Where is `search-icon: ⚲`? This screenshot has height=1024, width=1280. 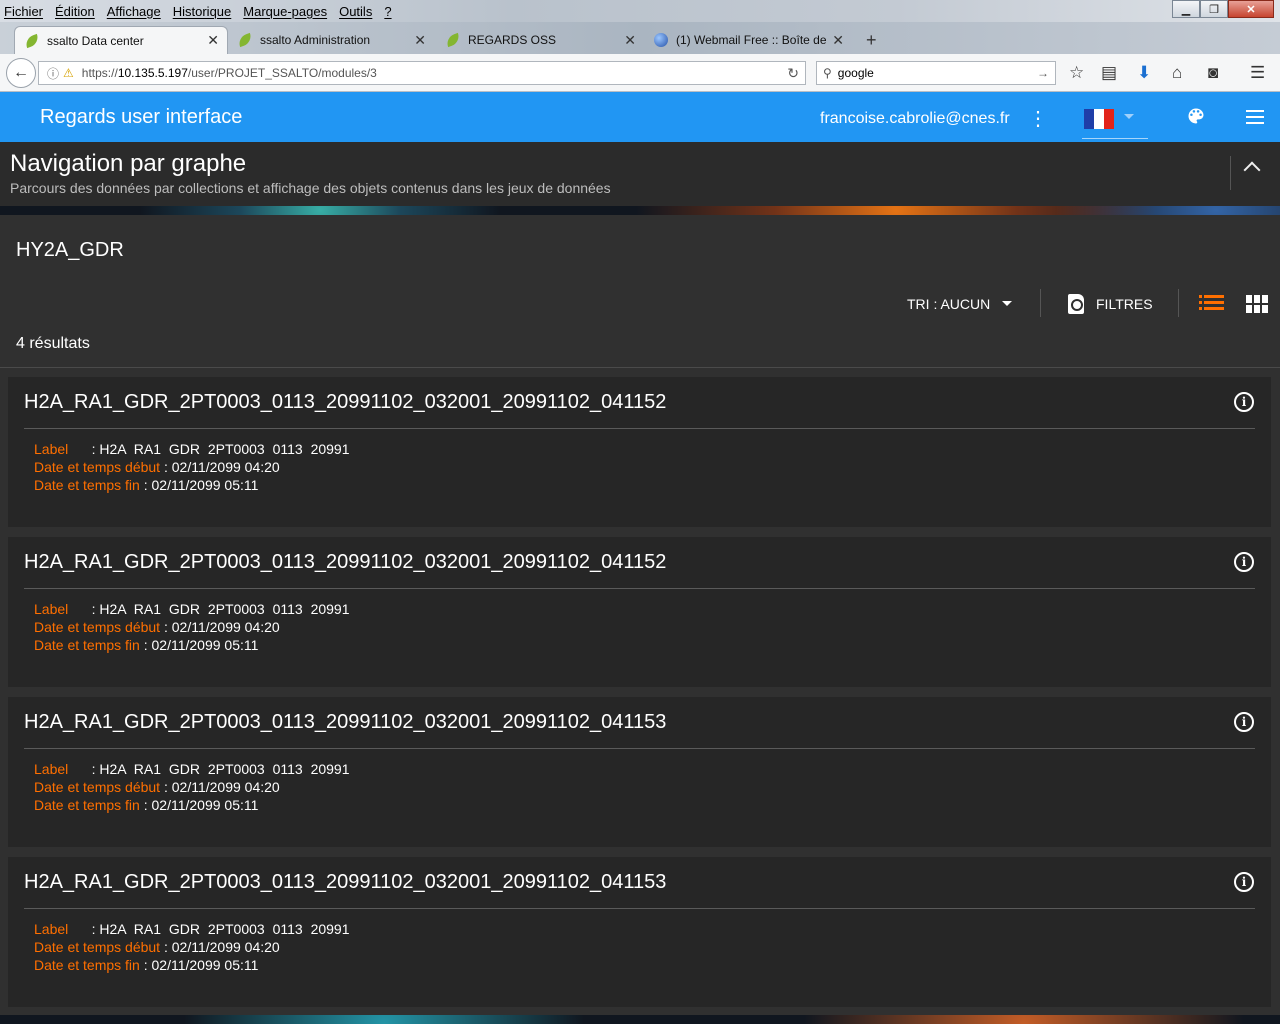 search-icon: ⚲ is located at coordinates (827, 73).